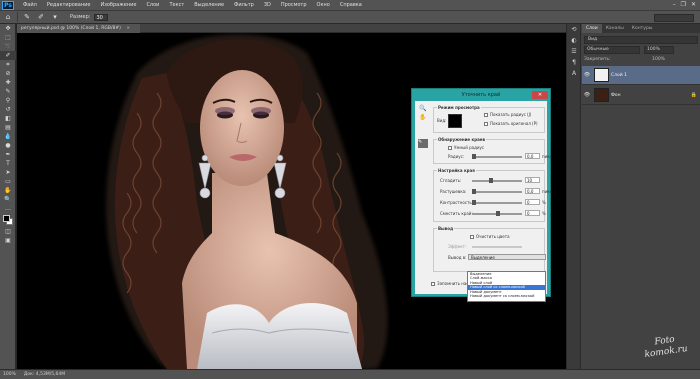 Image resolution: width=700 pixels, height=379 pixels. I want to click on screen-mode-icon: ▣, so click(8, 240).